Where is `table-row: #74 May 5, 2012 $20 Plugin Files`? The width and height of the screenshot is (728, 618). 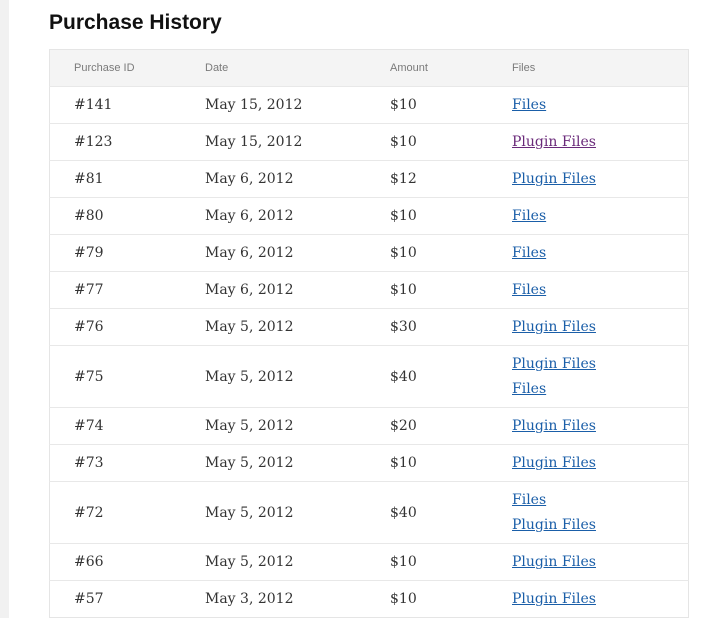 table-row: #74 May 5, 2012 $20 Plugin Files is located at coordinates (369, 426).